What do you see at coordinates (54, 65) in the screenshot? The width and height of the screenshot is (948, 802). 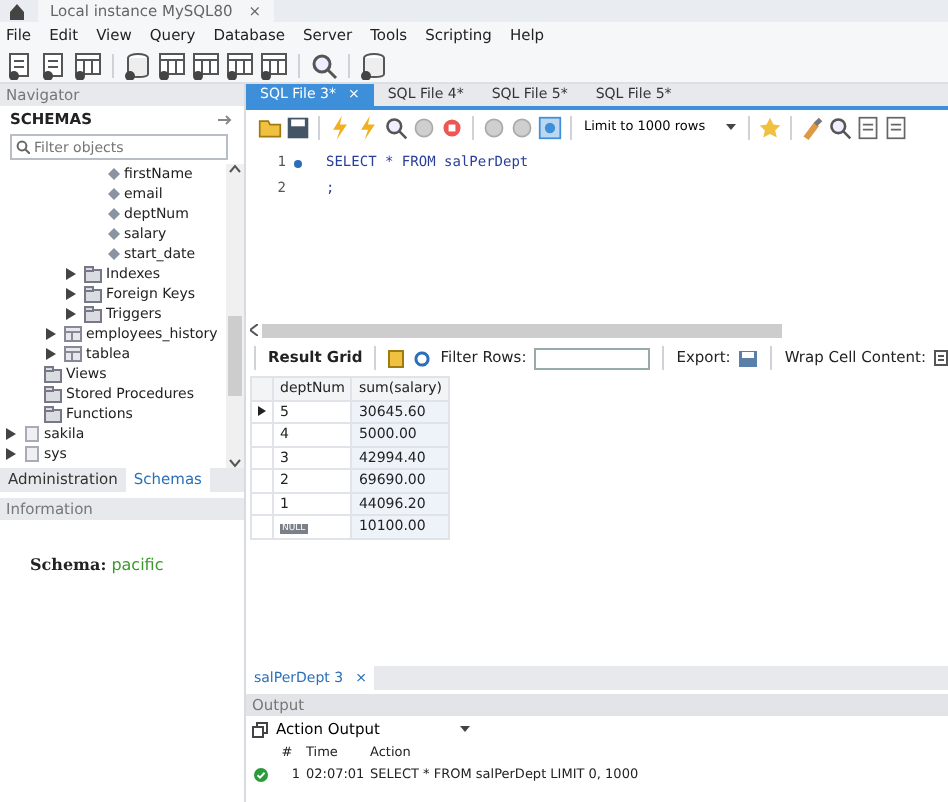 I see `open-sql-file-icon` at bounding box center [54, 65].